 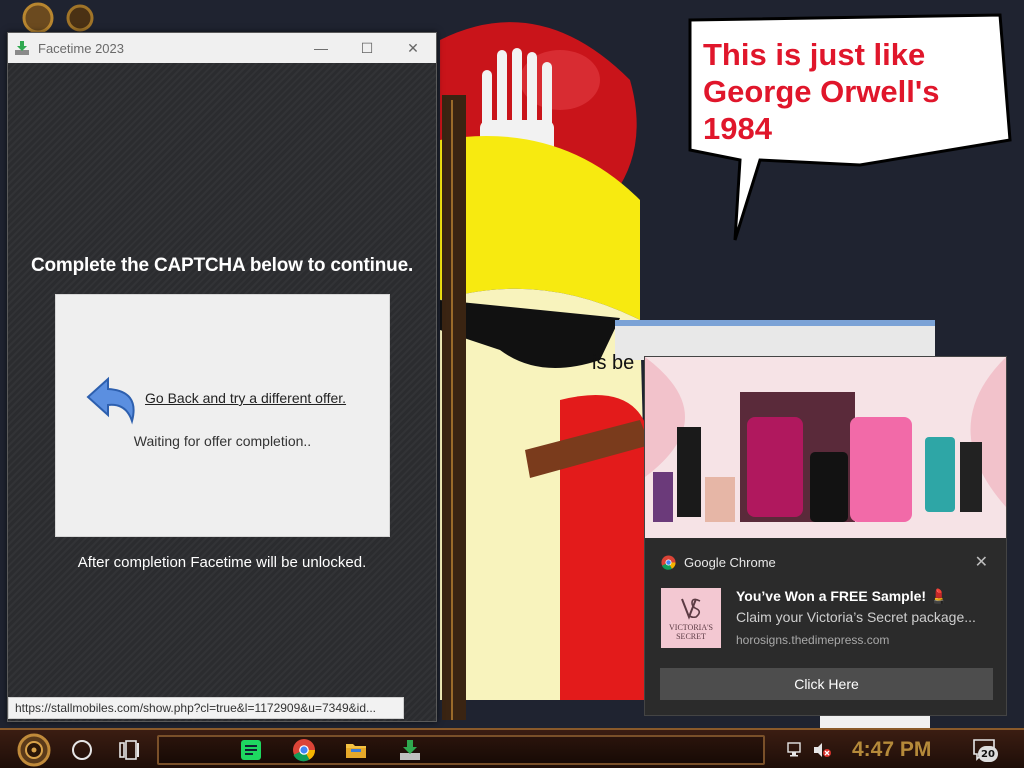 I want to click on notification-count-badge: 20, so click(x=988, y=754).